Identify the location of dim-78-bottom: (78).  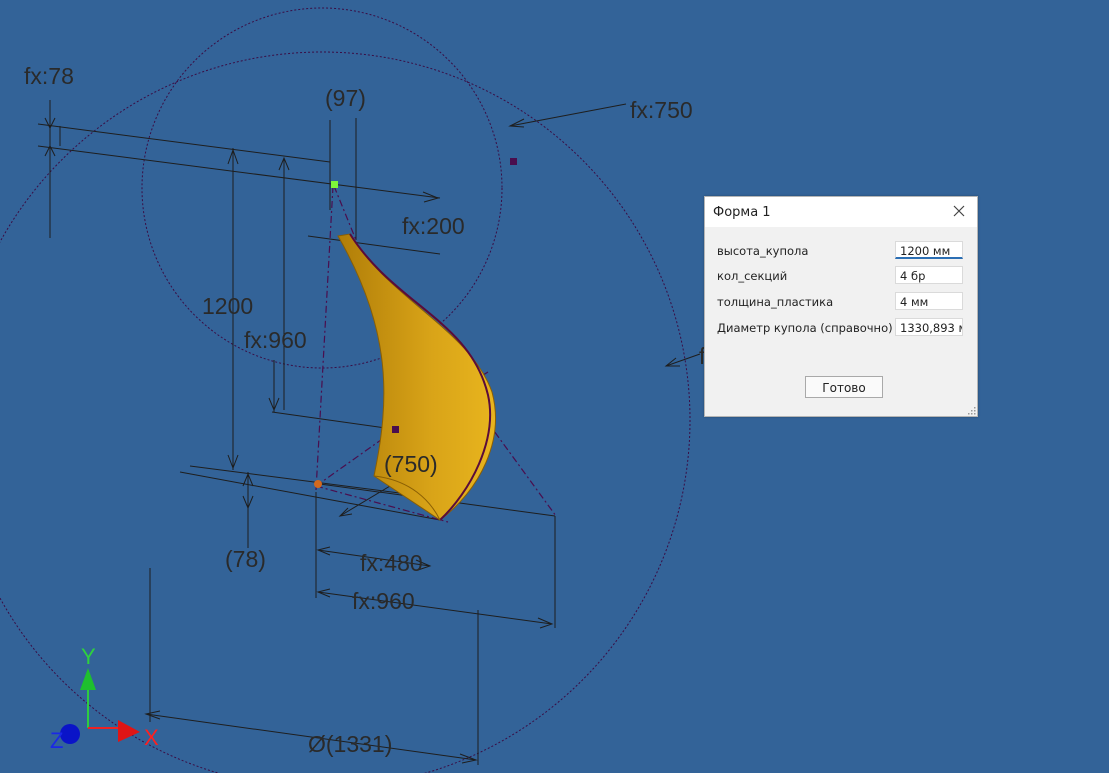
(245, 559).